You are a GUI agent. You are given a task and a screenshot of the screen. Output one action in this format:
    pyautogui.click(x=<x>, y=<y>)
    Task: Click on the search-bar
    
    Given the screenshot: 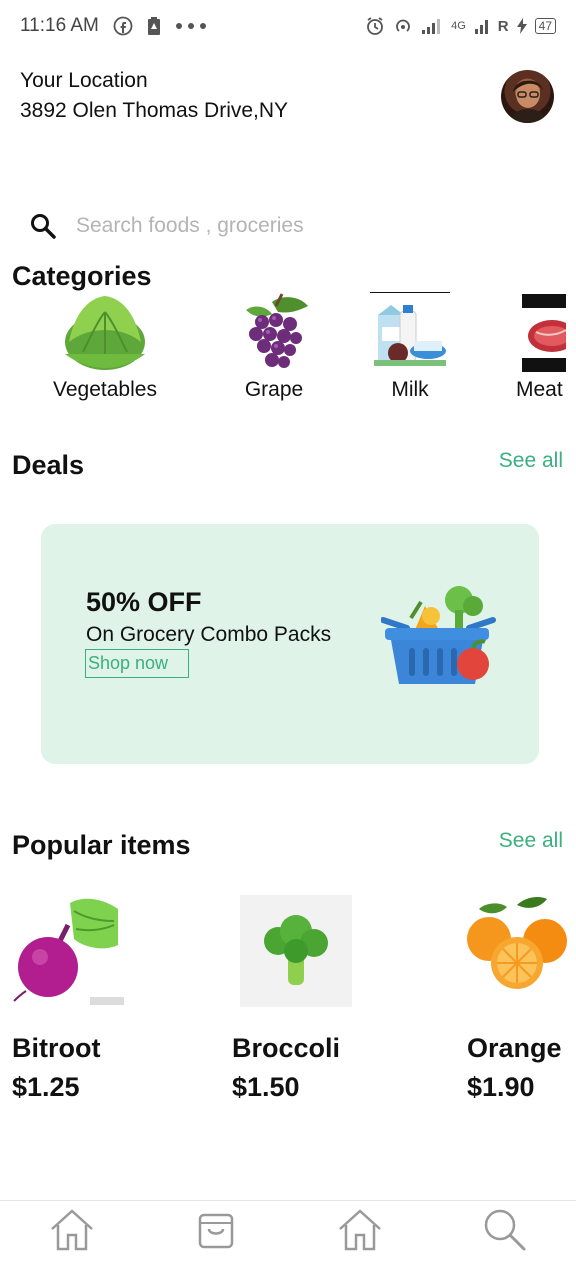 What is the action you would take?
    pyautogui.click(x=288, y=226)
    